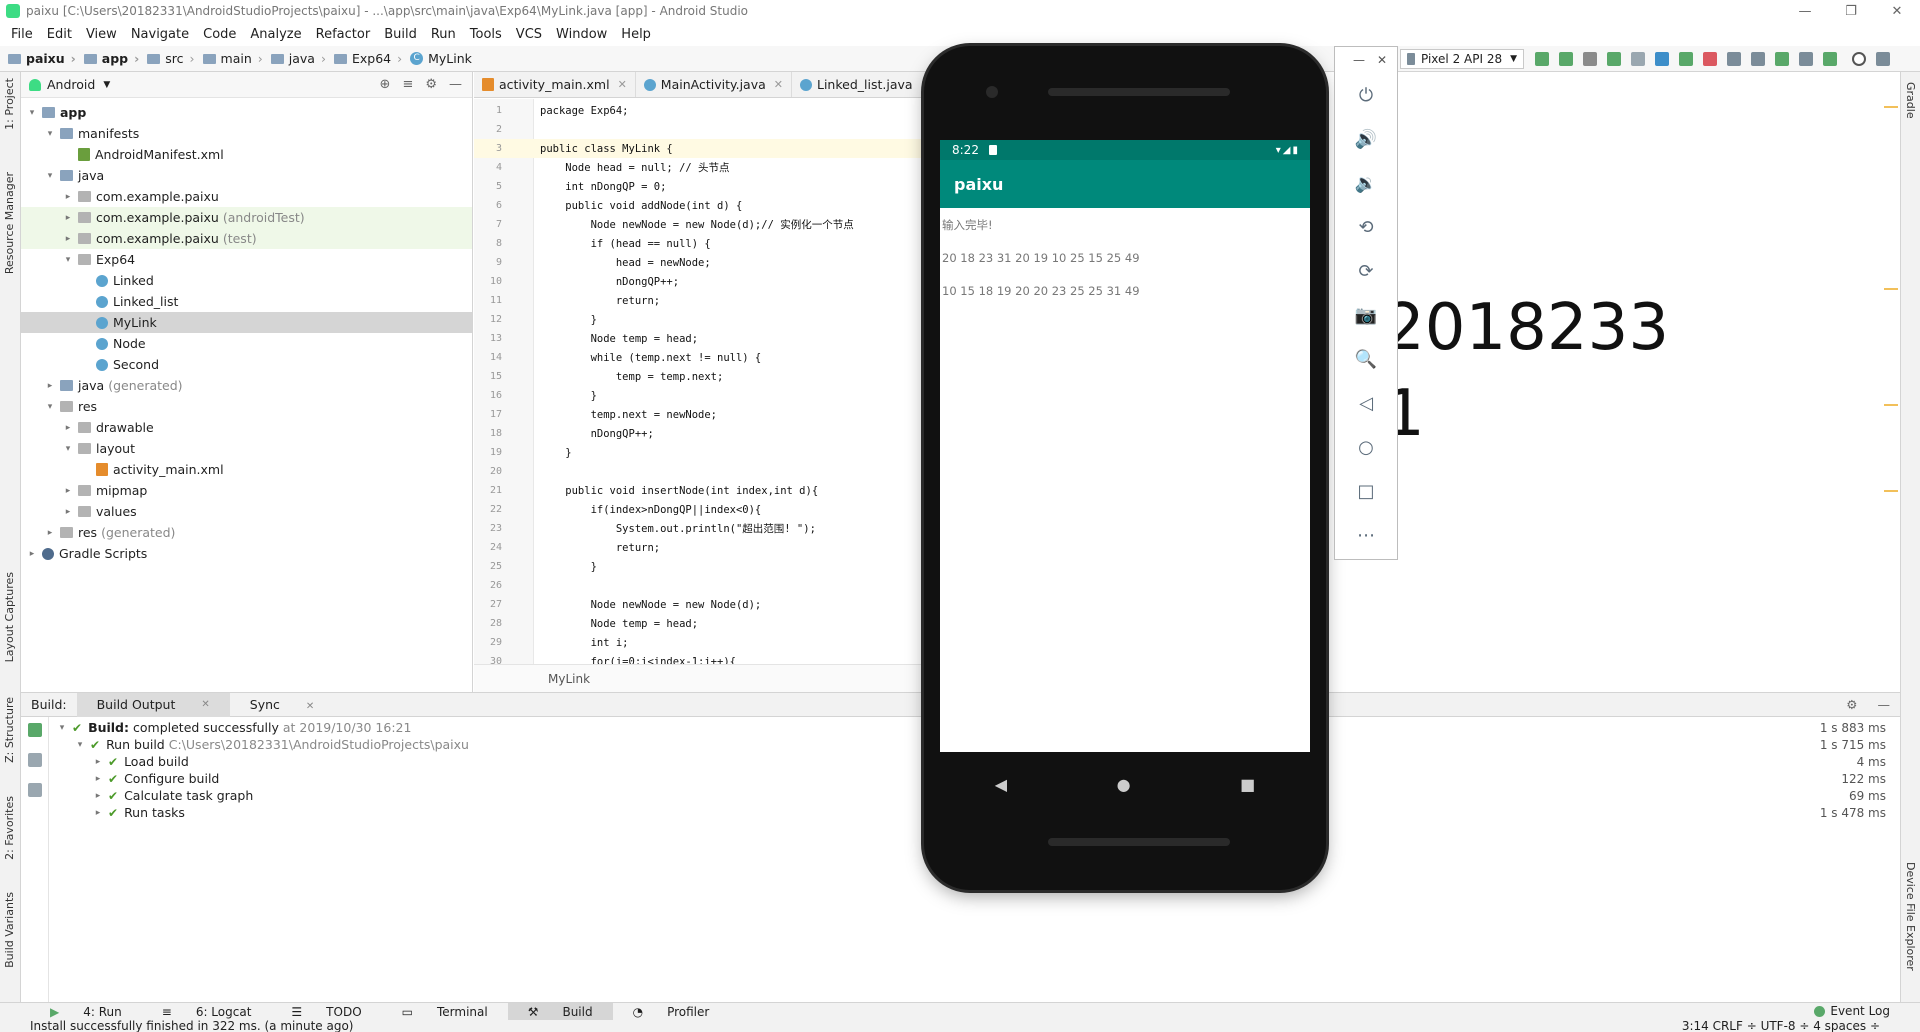 The image size is (1920, 1032). Describe the element at coordinates (700, 110) in the screenshot. I see `code-line: 1 package Exp64;` at that location.